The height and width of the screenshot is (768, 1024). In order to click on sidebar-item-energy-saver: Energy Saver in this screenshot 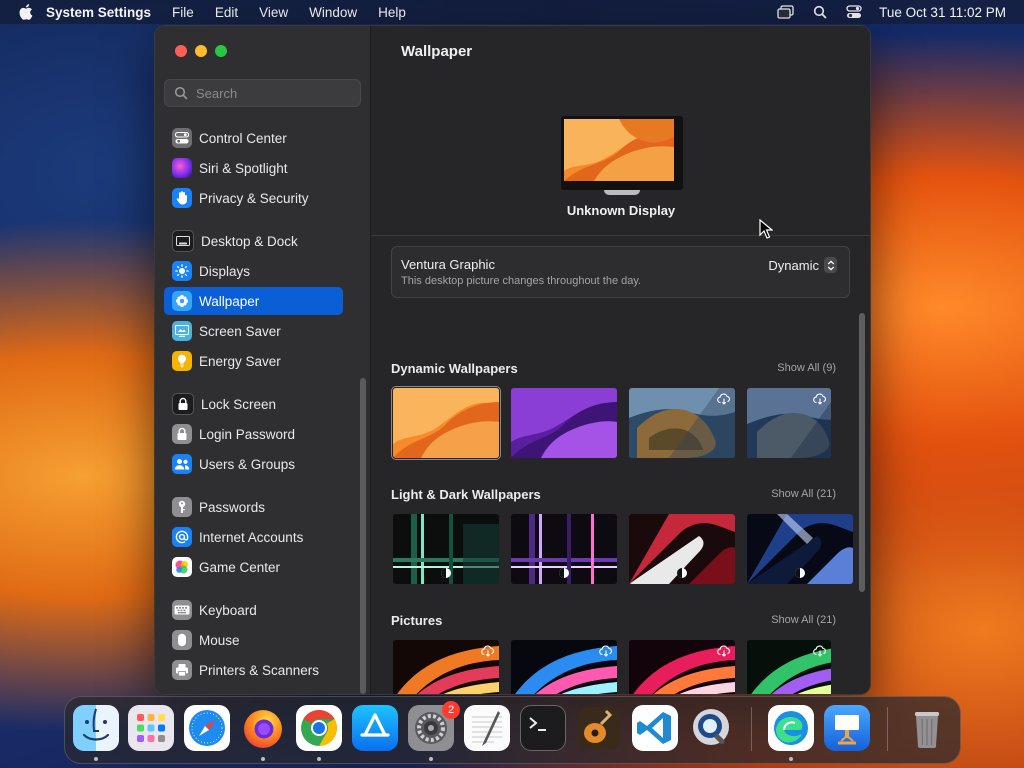, I will do `click(254, 361)`.